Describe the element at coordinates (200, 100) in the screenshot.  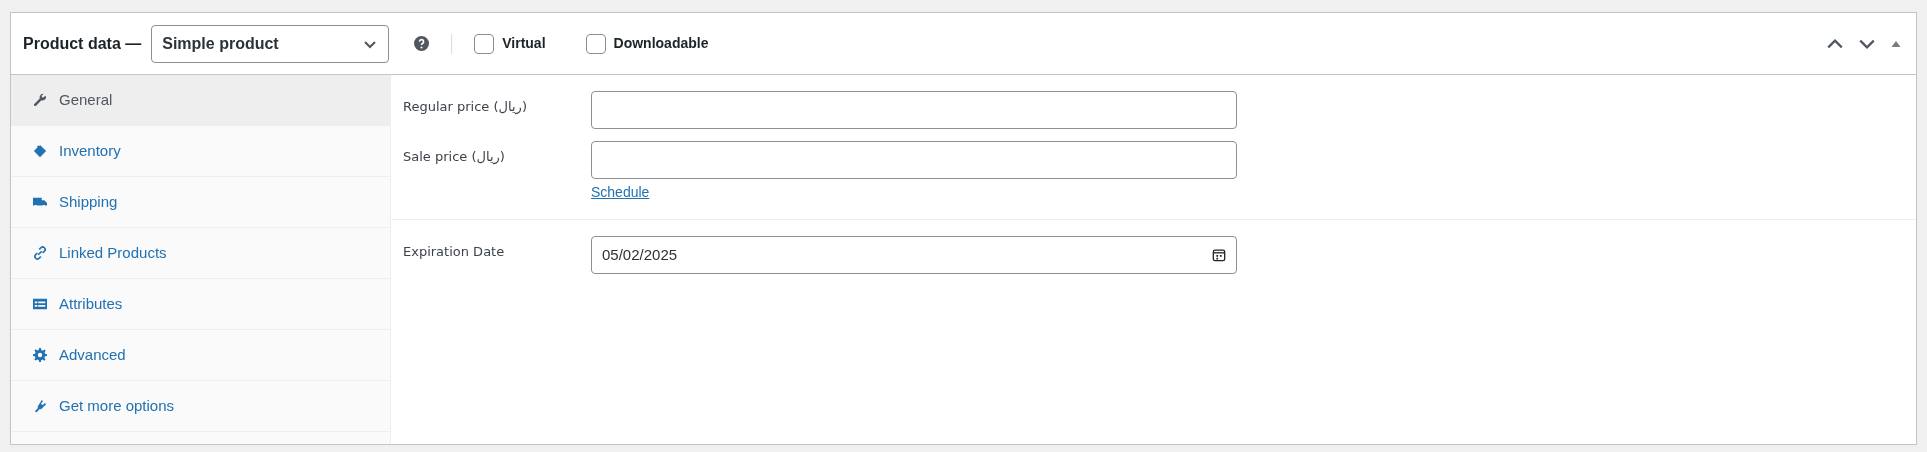
I see `sidebar-tab: General` at that location.